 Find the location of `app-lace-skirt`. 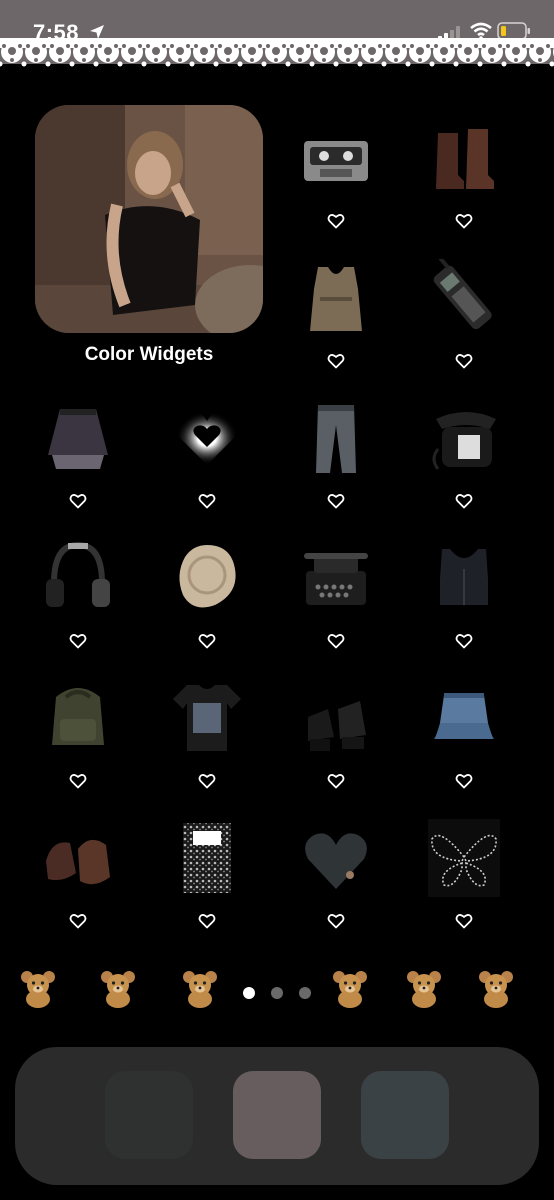

app-lace-skirt is located at coordinates (78, 453).